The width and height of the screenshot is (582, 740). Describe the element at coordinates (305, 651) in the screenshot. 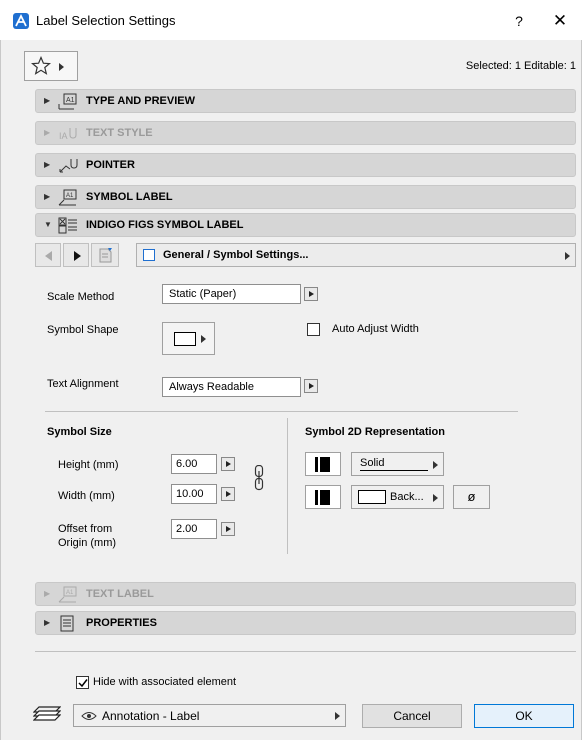

I see `footer-divider` at that location.